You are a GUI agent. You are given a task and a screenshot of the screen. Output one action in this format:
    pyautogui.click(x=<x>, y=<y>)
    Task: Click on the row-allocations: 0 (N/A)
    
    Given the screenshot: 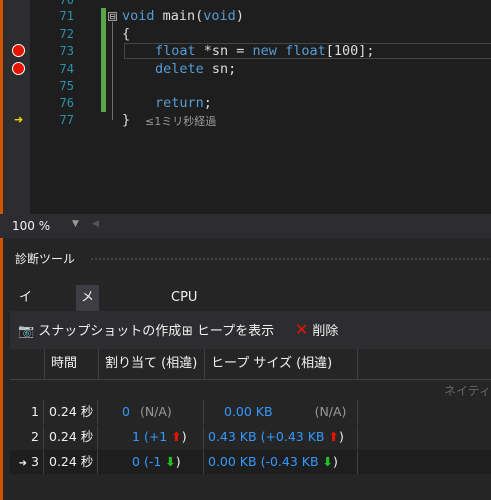 What is the action you would take?
    pyautogui.click(x=151, y=412)
    